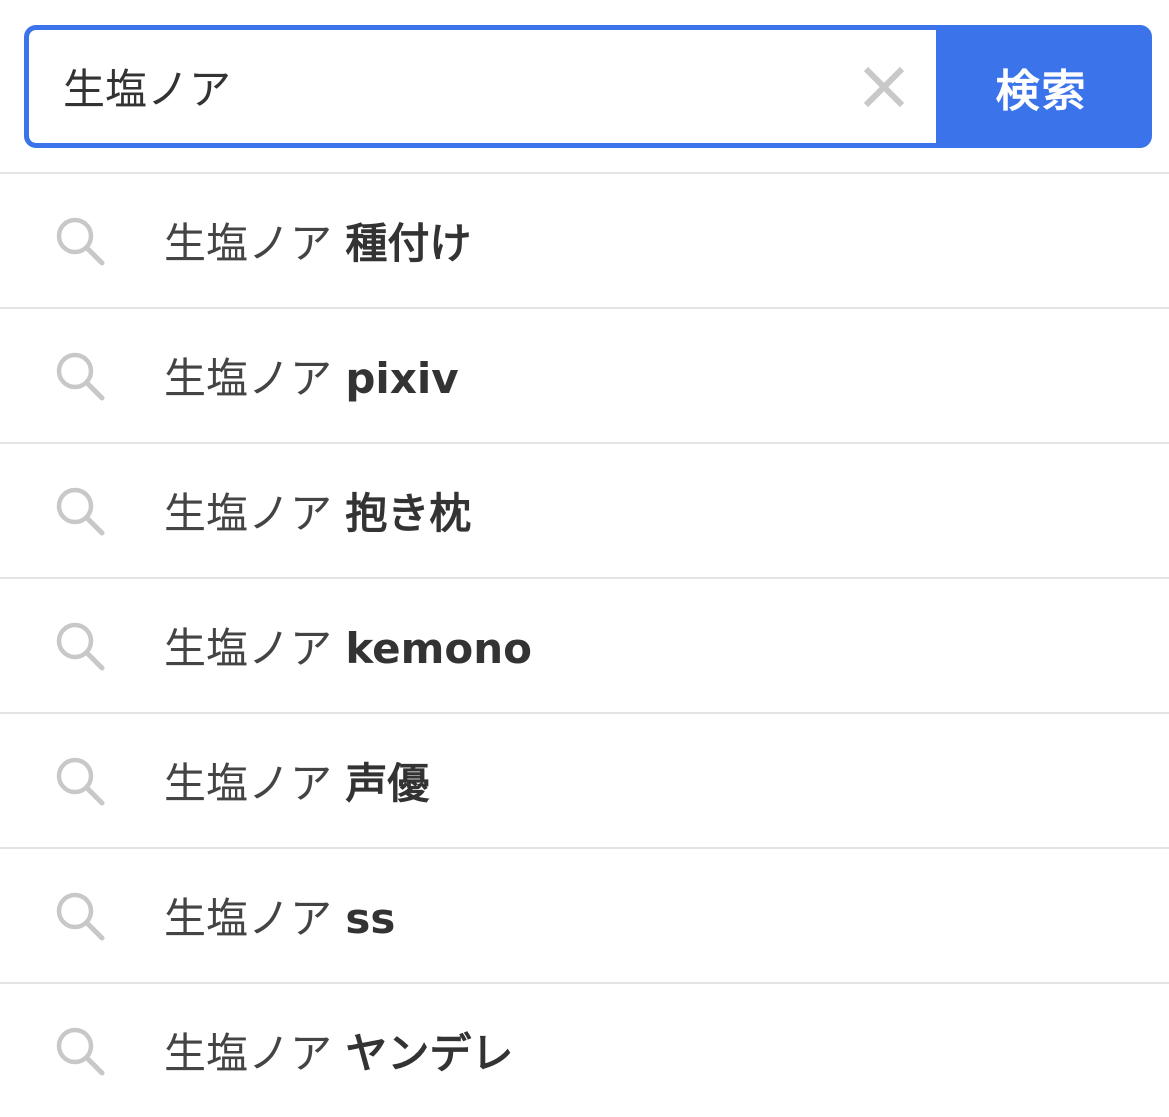  I want to click on search-field, so click(482, 86).